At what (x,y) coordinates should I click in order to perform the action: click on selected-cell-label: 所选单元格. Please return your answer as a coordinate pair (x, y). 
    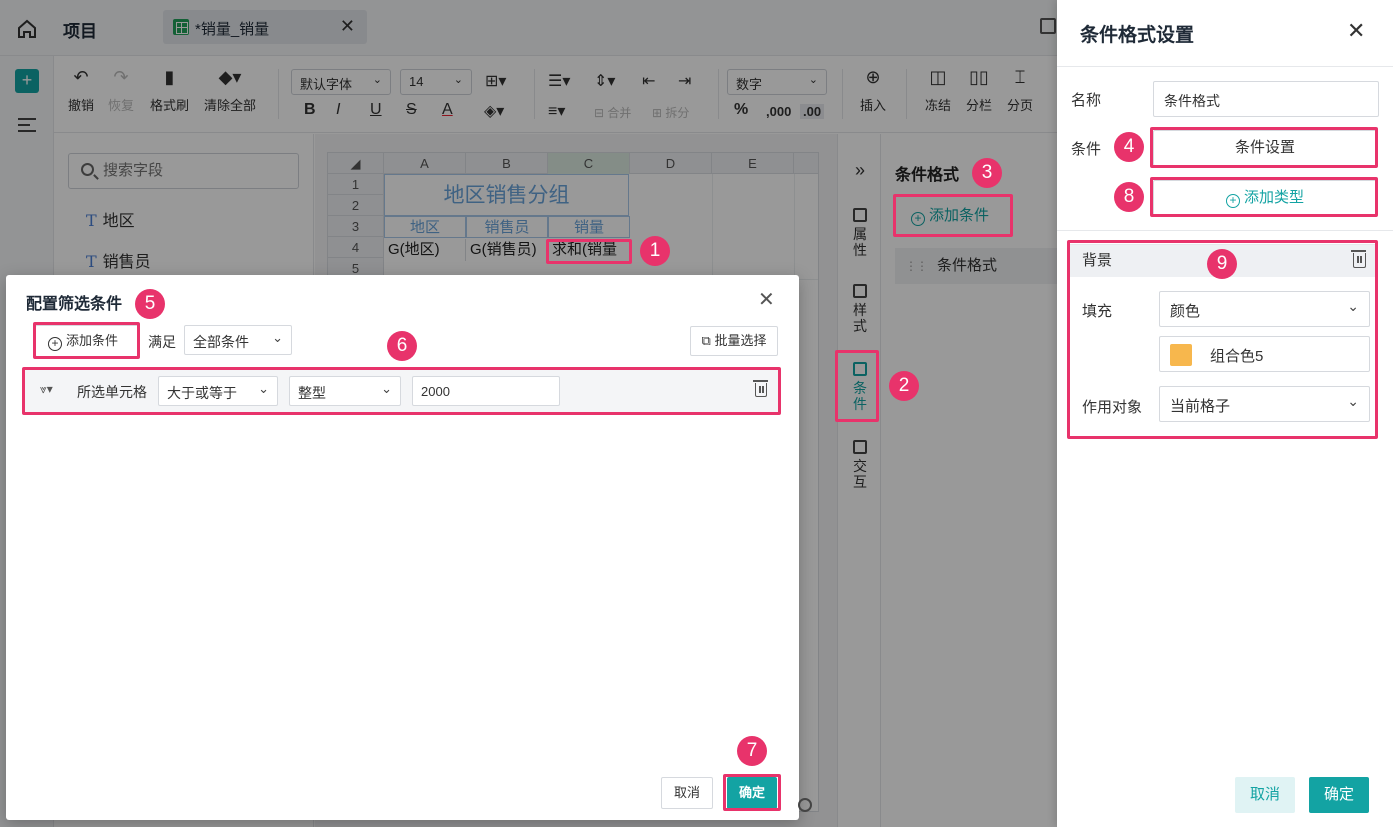
    Looking at the image, I should click on (112, 392).